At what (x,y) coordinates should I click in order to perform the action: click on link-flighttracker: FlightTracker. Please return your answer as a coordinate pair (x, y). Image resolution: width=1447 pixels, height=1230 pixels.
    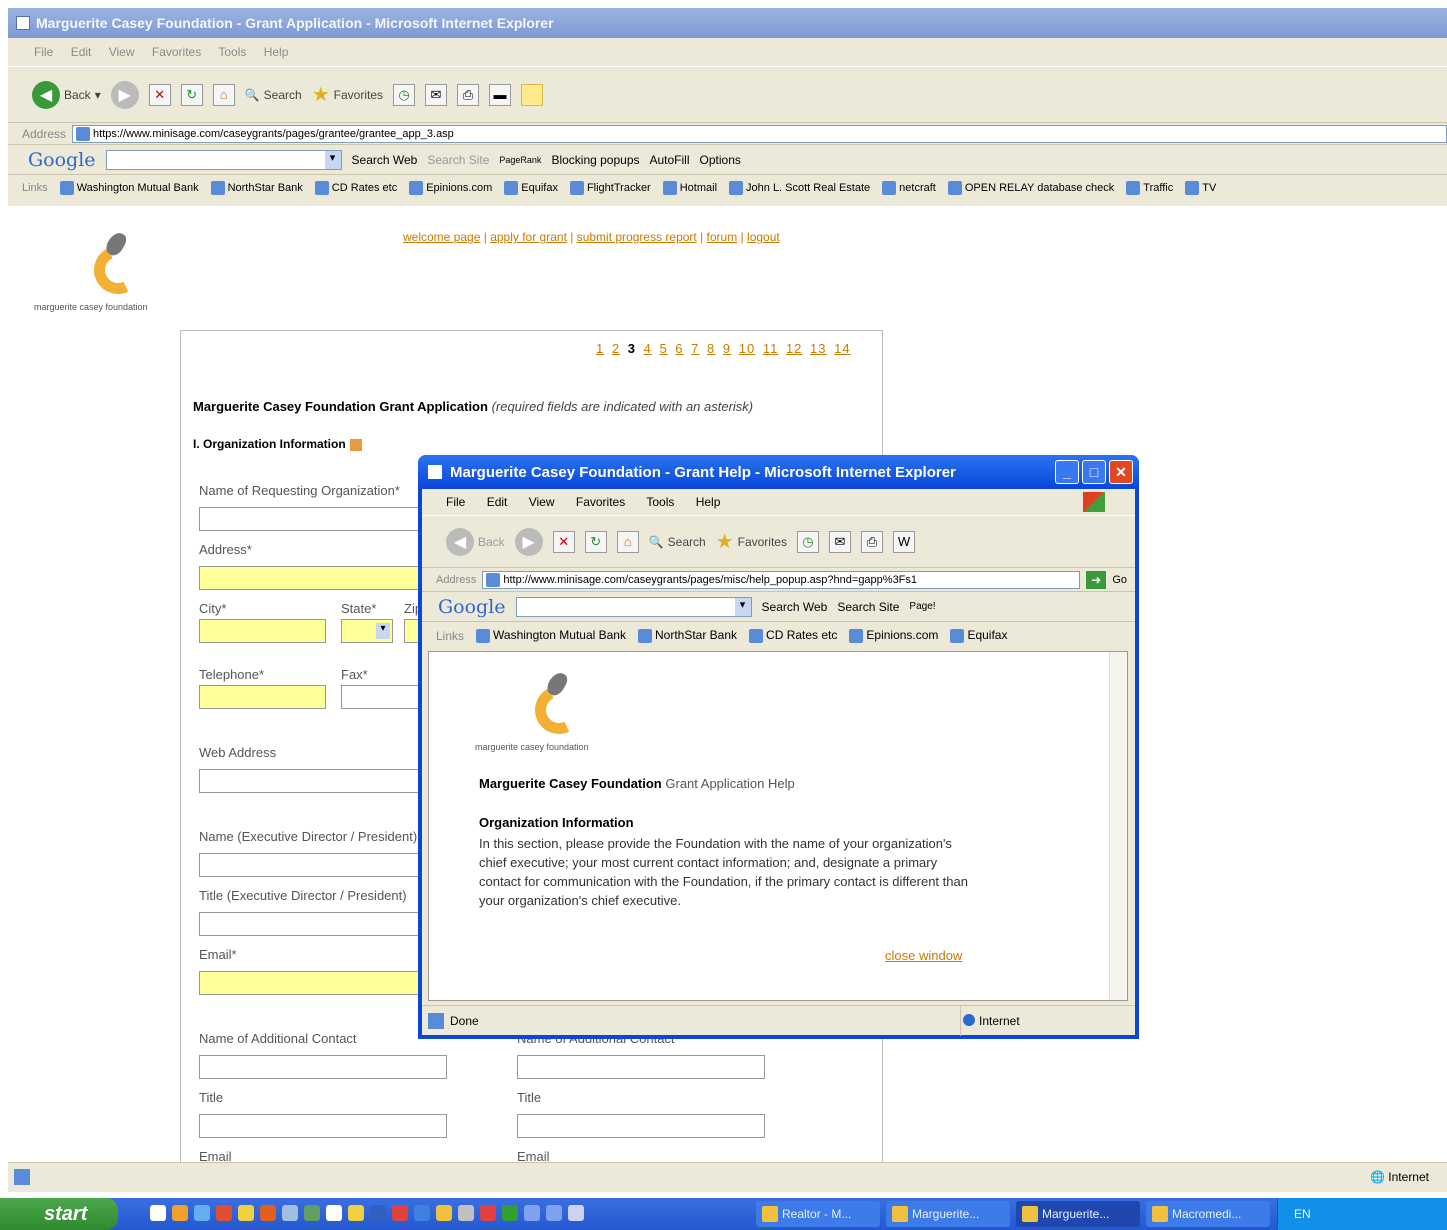
    Looking at the image, I should click on (610, 187).